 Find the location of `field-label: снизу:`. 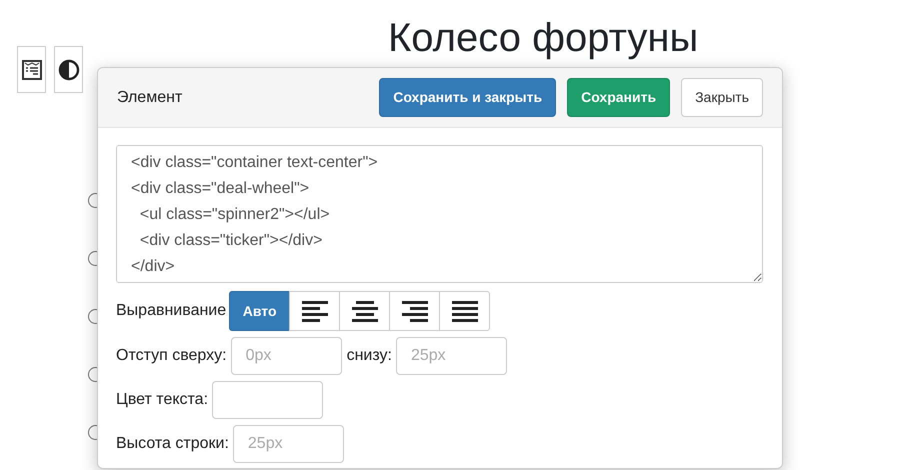

field-label: снизу: is located at coordinates (369, 356).